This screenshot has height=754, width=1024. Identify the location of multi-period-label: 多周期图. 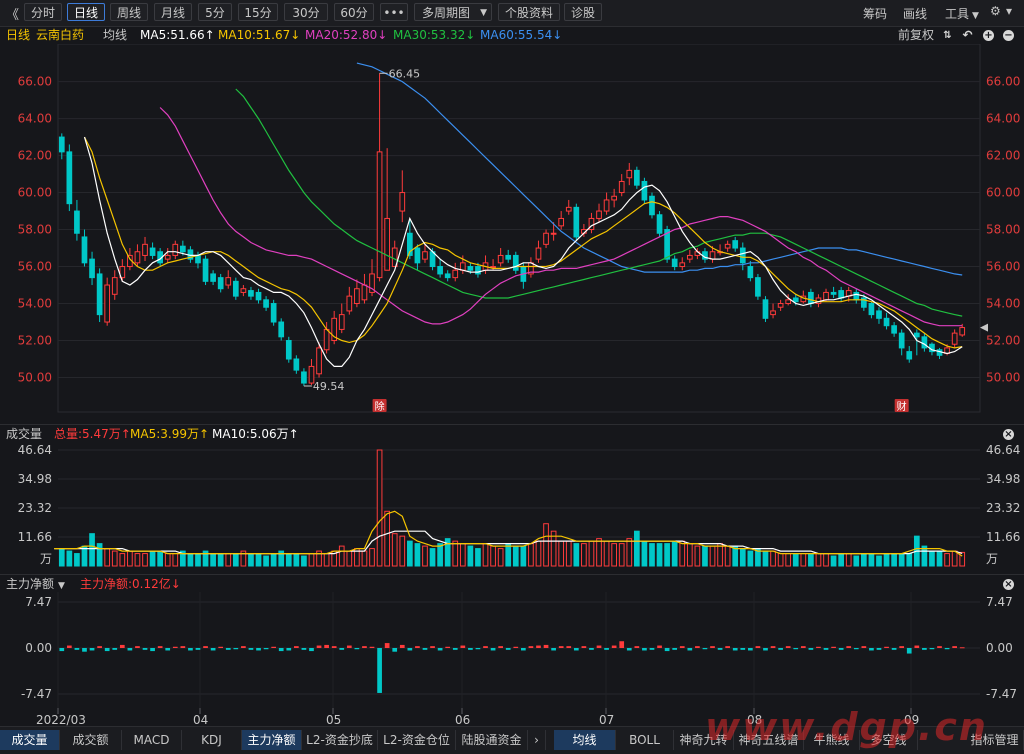
(445, 13).